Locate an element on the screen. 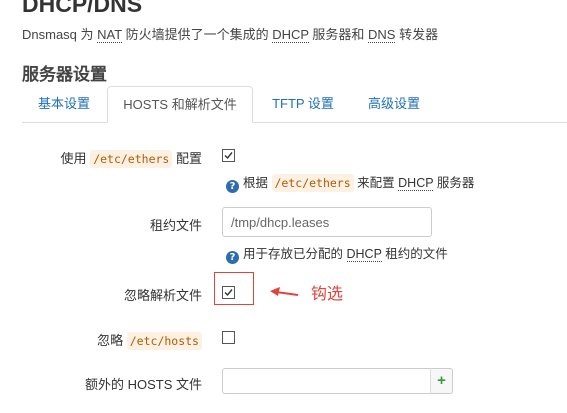 This screenshot has height=413, width=567. desc-text: 转发器 is located at coordinates (417, 34).